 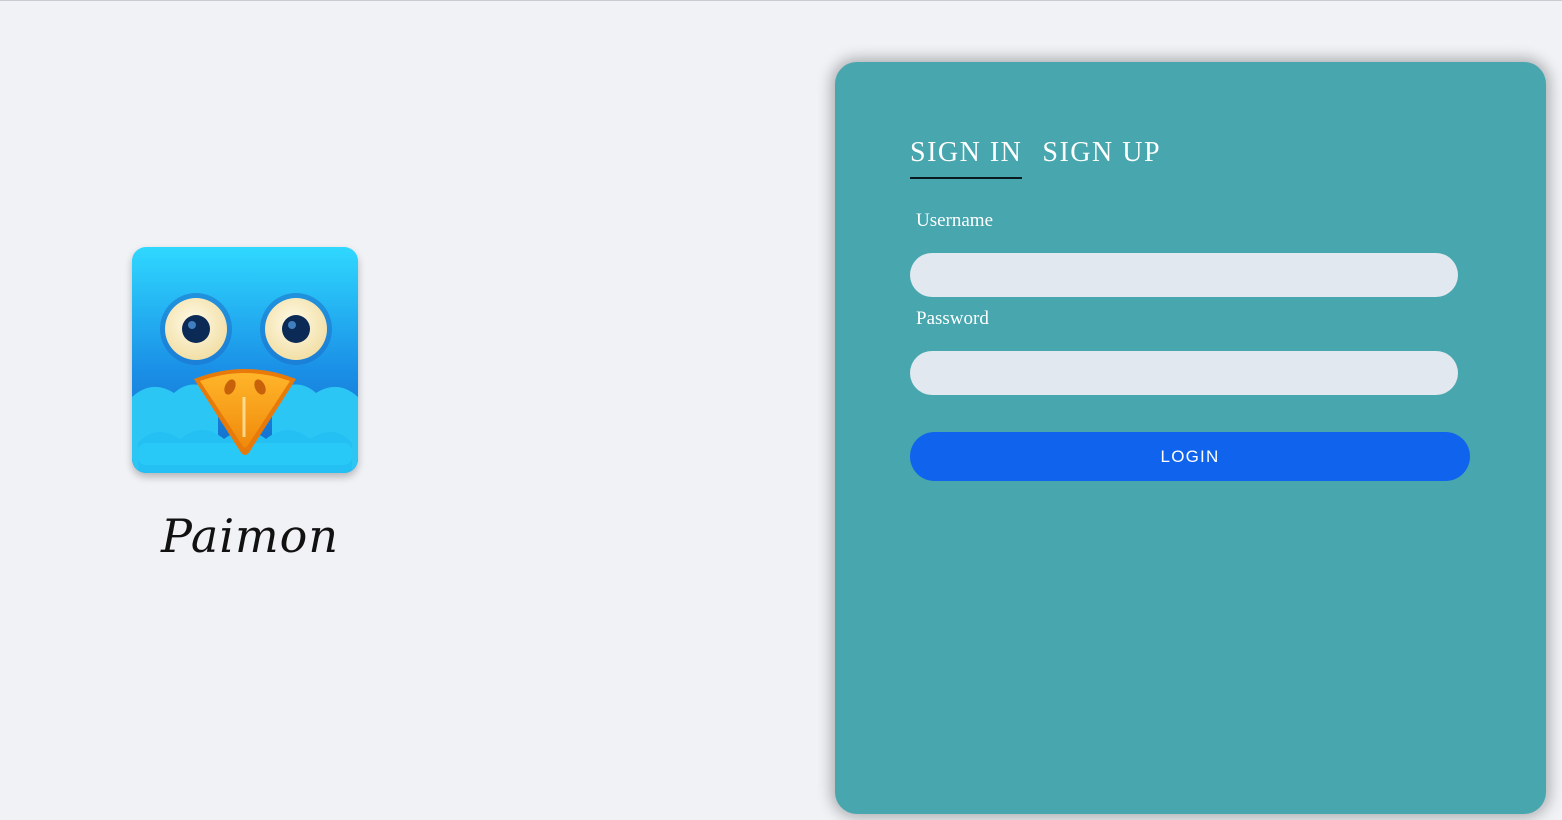 I want to click on owl-logo-icon, so click(x=245, y=360).